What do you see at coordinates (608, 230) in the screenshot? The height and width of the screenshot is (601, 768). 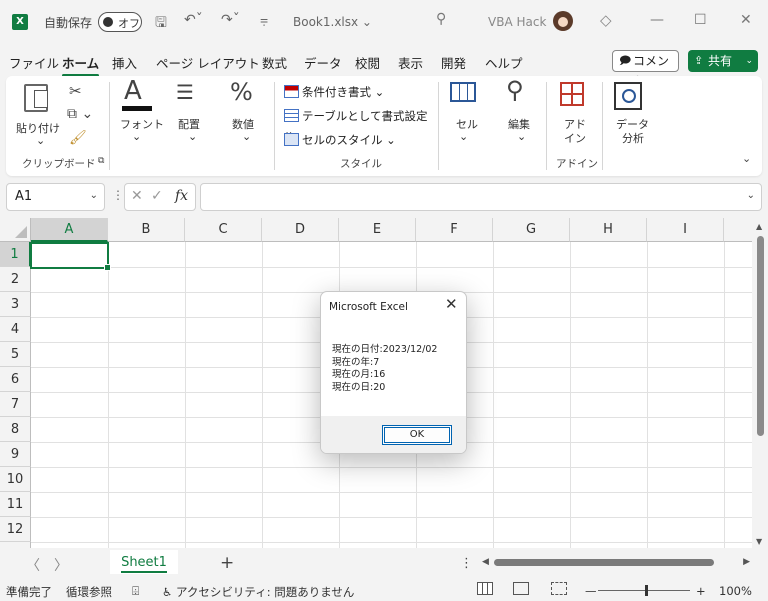 I see `column-header-h: H` at bounding box center [608, 230].